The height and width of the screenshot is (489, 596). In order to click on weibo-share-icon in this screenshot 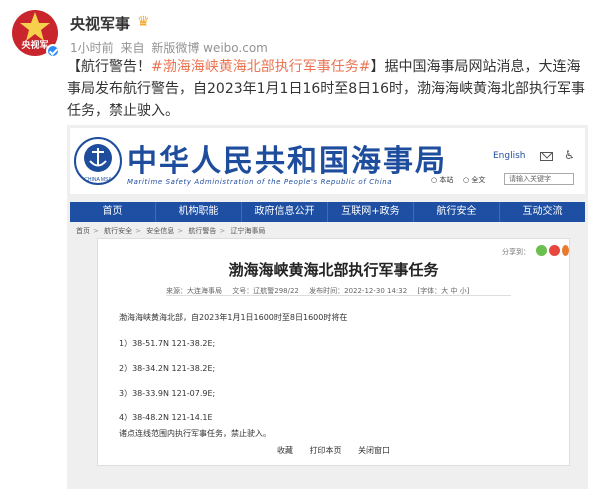, I will do `click(554, 250)`.